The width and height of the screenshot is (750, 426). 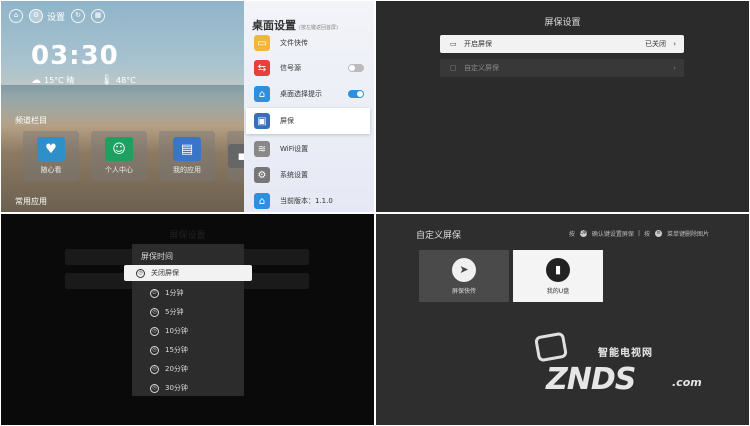 What do you see at coordinates (310, 200) in the screenshot?
I see `setting-version: ⌂ 当前版本：1.1.0` at bounding box center [310, 200].